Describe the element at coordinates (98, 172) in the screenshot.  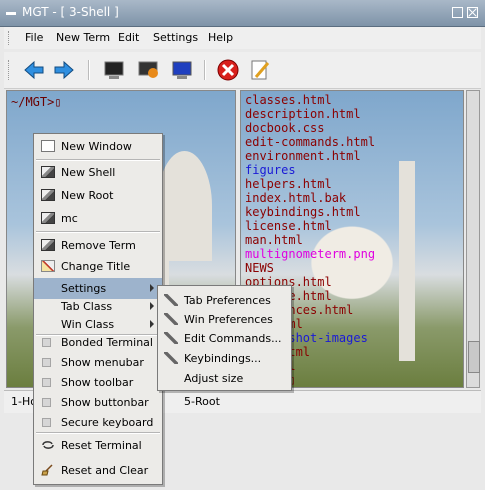
I see `menu-item-new-shell: New Shell` at that location.